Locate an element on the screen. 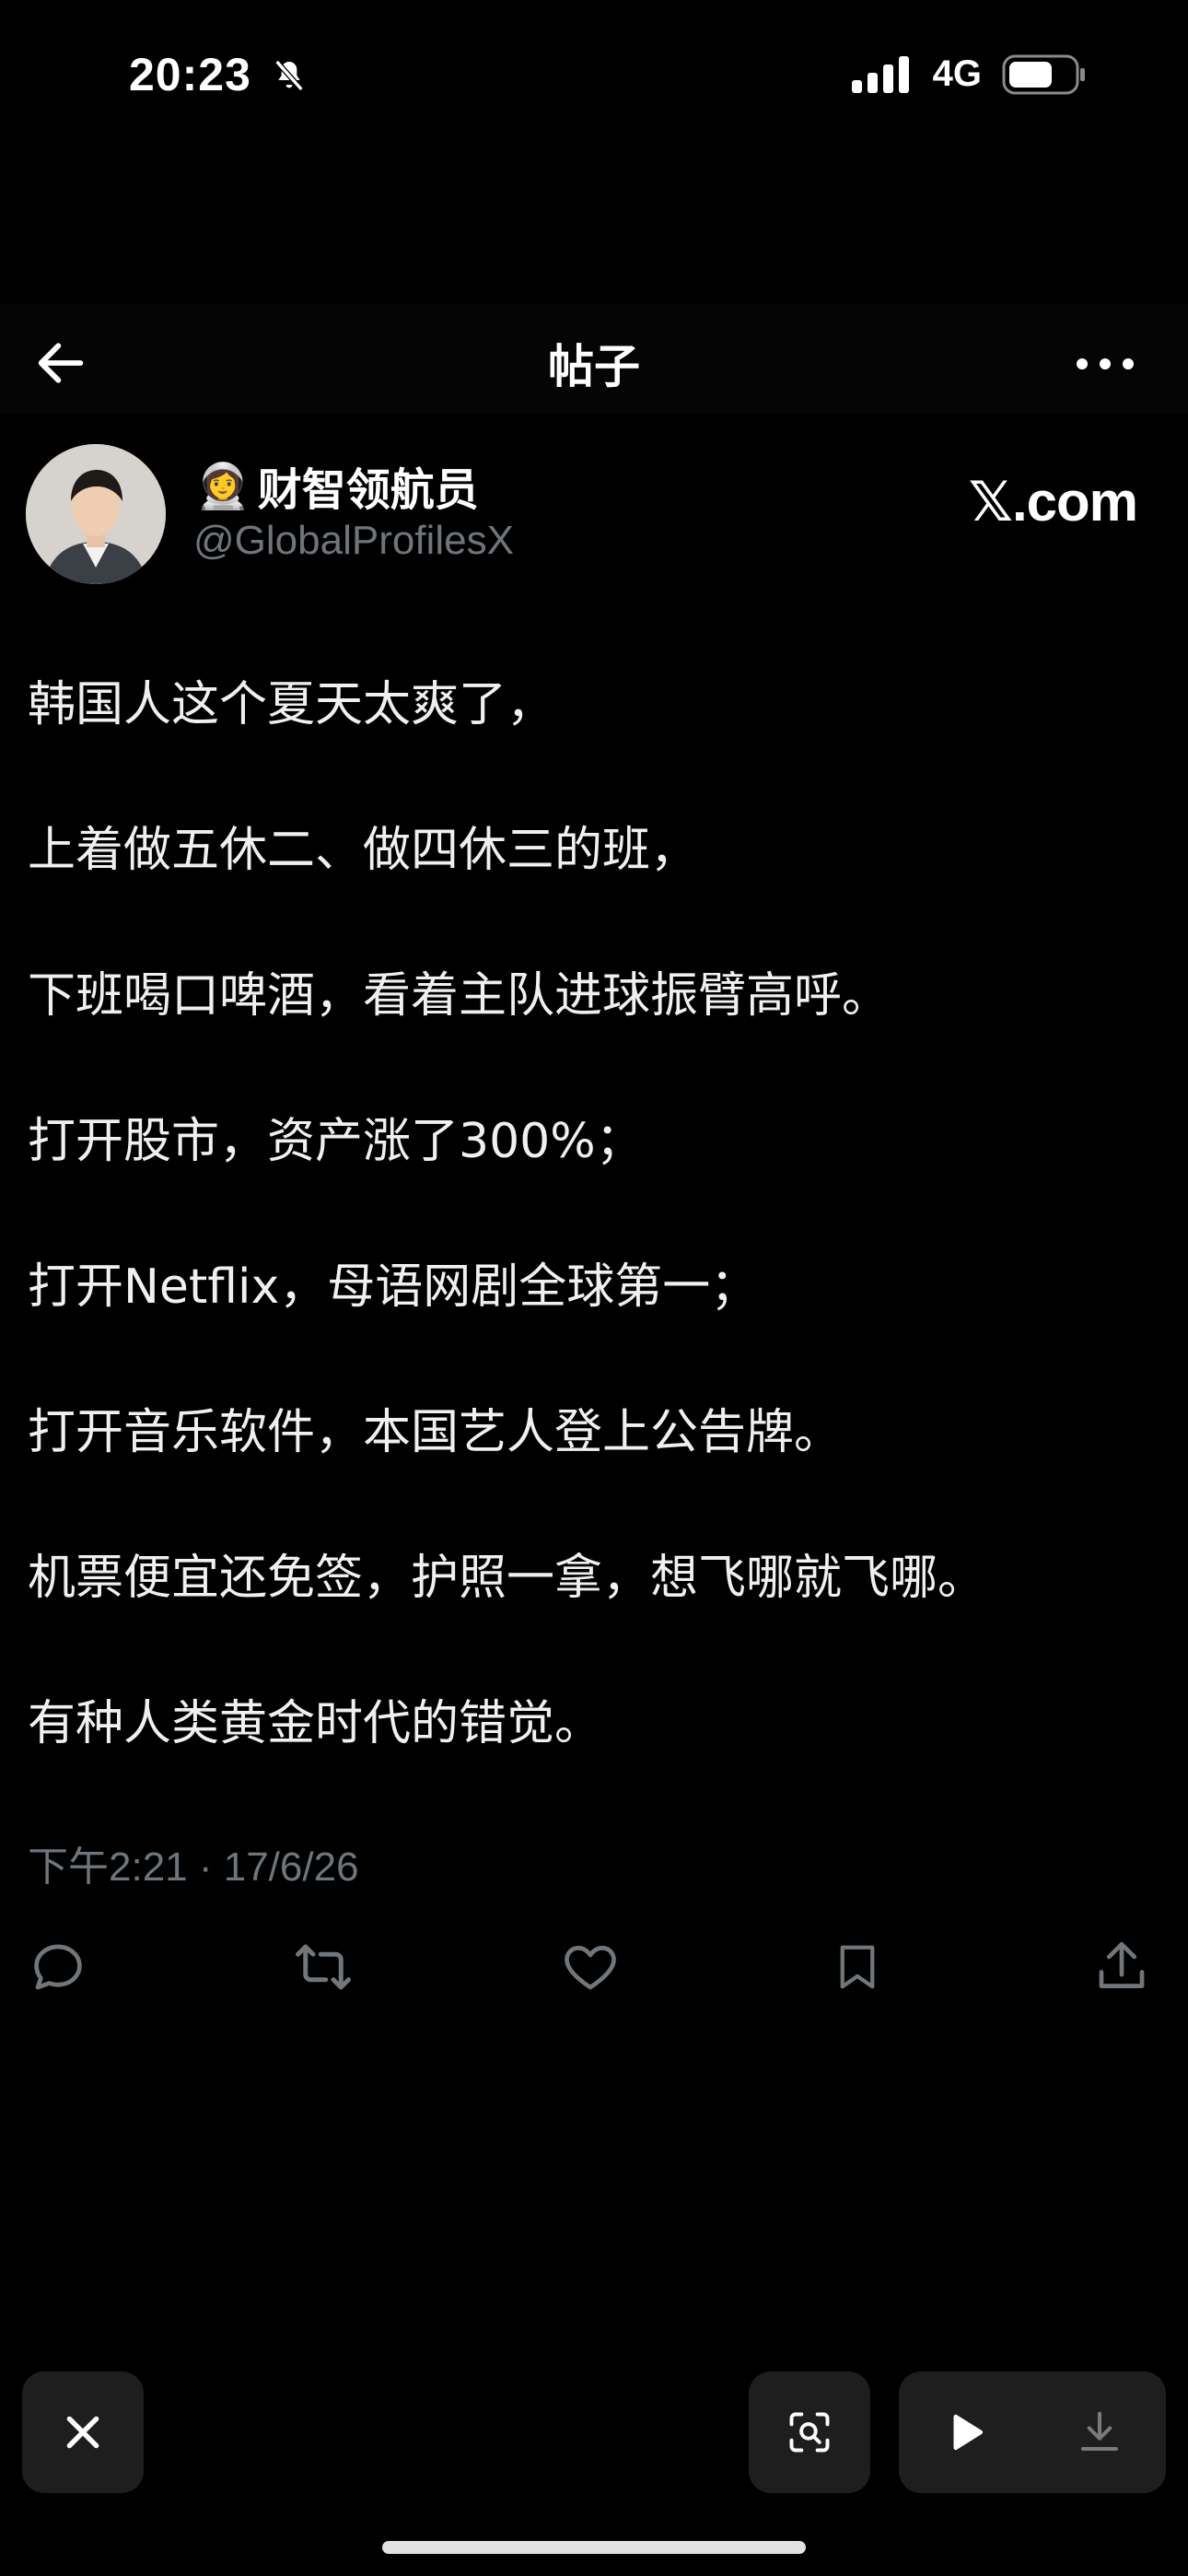 The image size is (1188, 2576). post-line: 打开音乐软件，本国艺人登上公告牌。 is located at coordinates (435, 1432).